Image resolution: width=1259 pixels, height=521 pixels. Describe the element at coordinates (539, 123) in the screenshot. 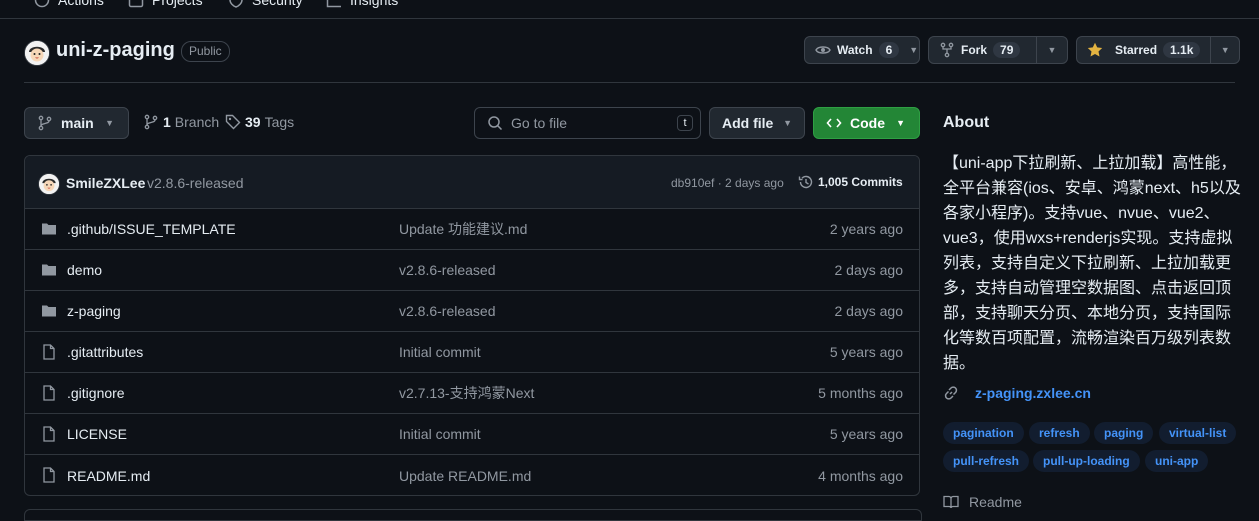

I see `search-input: Go to file` at that location.